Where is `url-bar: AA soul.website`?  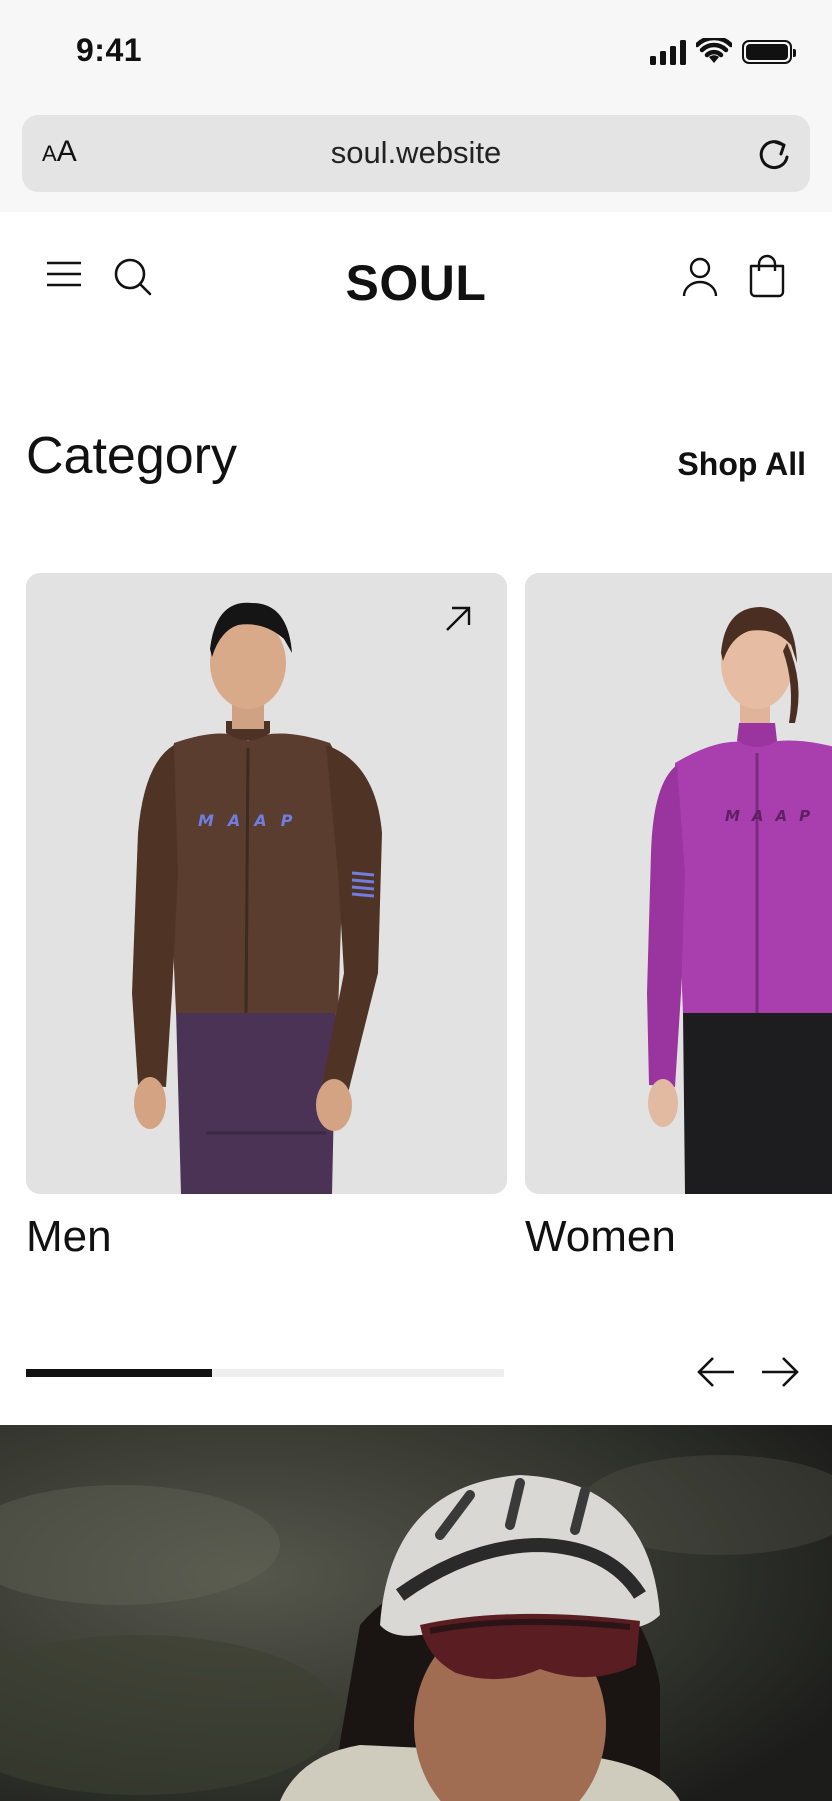 url-bar: AA soul.website is located at coordinates (416, 153).